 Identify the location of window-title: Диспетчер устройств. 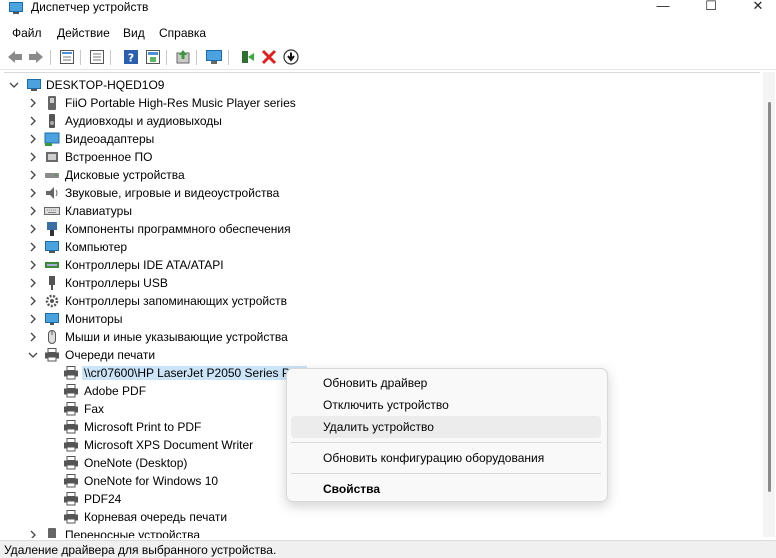
(90, 7).